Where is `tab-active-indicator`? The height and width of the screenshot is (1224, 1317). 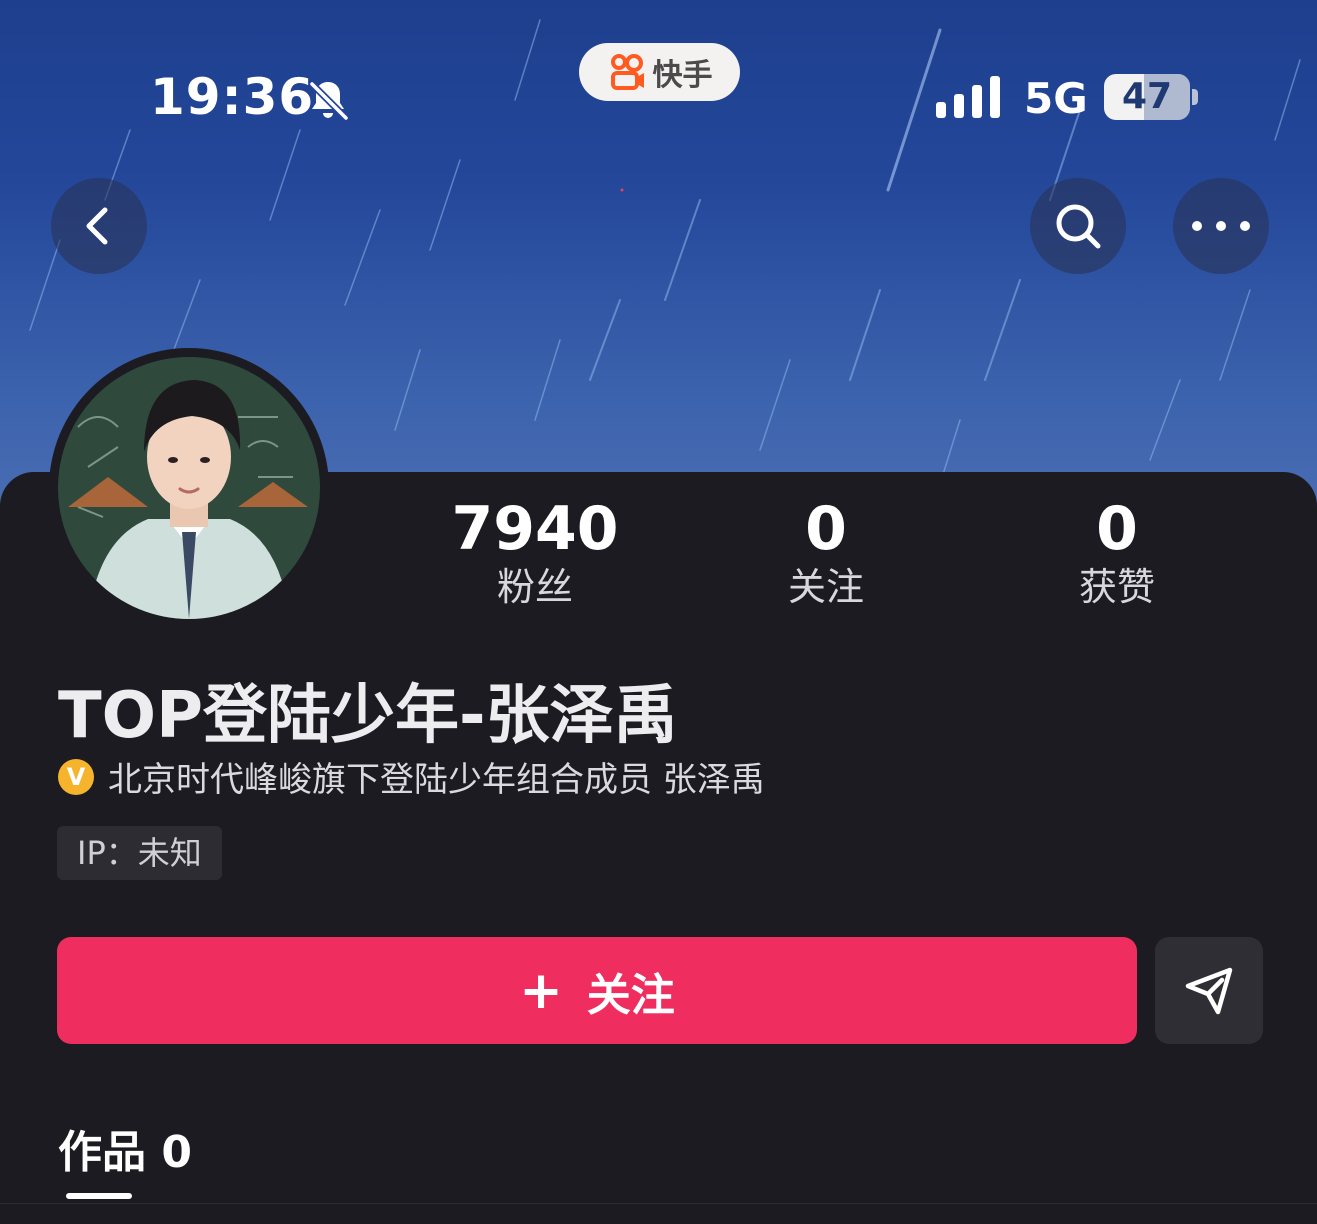
tab-active-indicator is located at coordinates (99, 1196).